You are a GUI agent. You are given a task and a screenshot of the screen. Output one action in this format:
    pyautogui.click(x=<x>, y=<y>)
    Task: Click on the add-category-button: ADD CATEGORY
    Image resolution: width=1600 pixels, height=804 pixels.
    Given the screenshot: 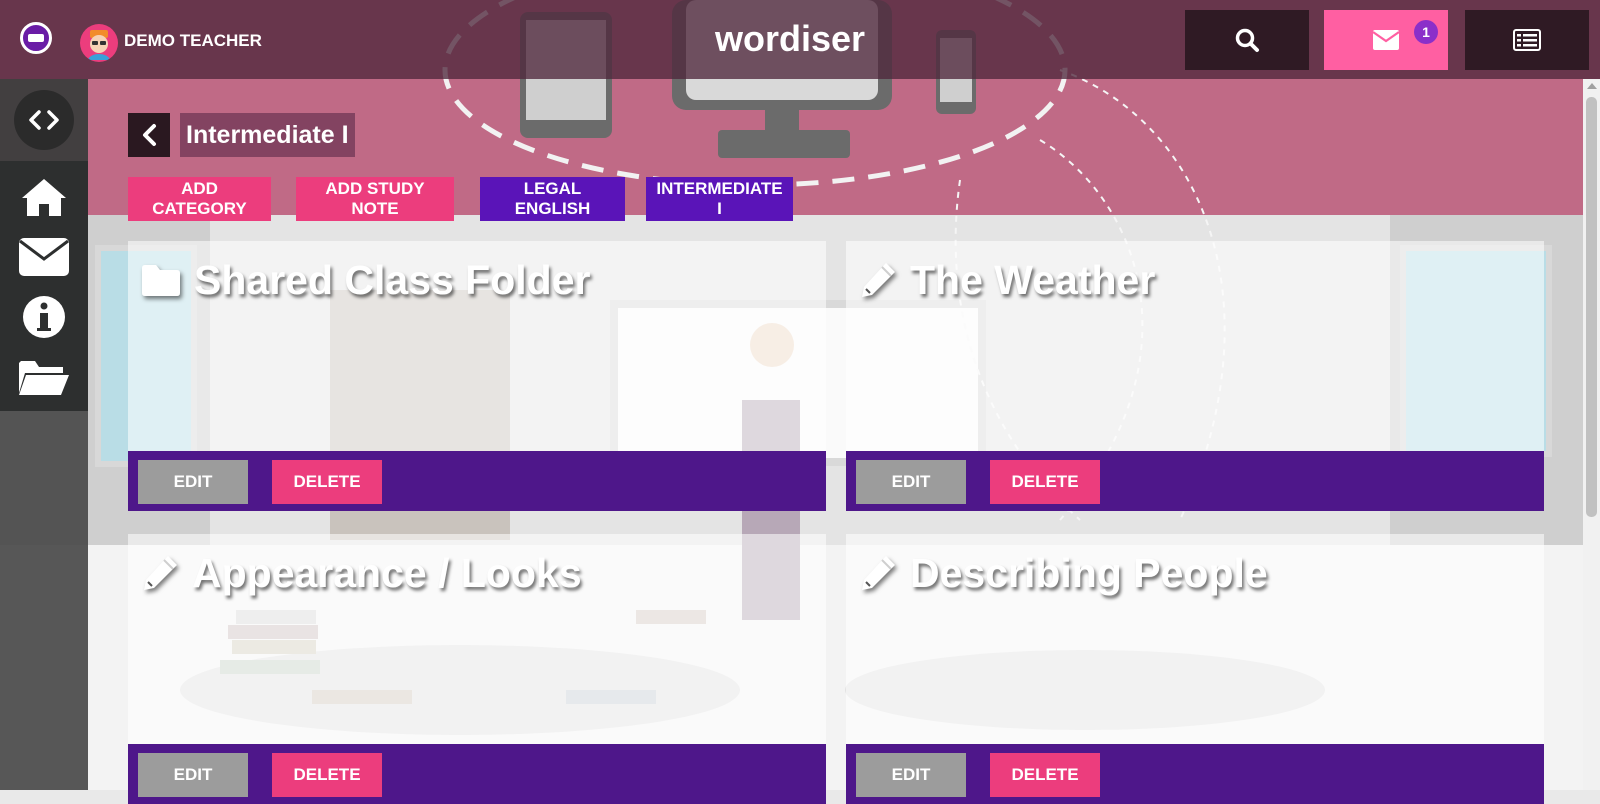 What is the action you would take?
    pyautogui.click(x=199, y=199)
    